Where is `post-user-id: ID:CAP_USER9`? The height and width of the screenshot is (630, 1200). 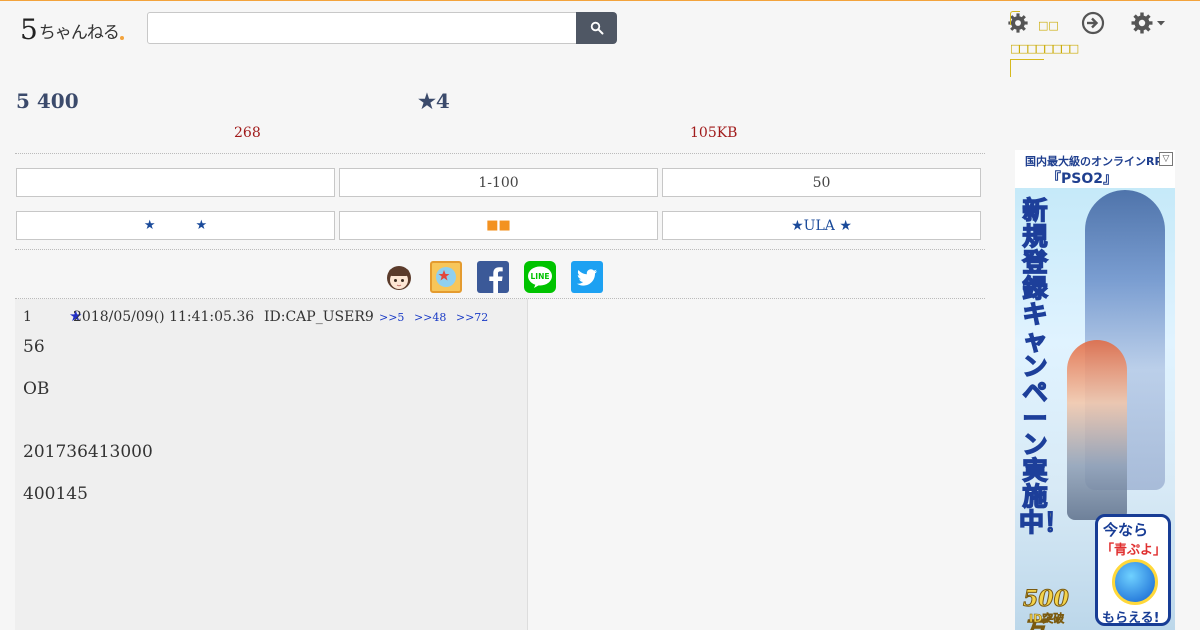
post-user-id: ID:CAP_USER9 is located at coordinates (319, 317).